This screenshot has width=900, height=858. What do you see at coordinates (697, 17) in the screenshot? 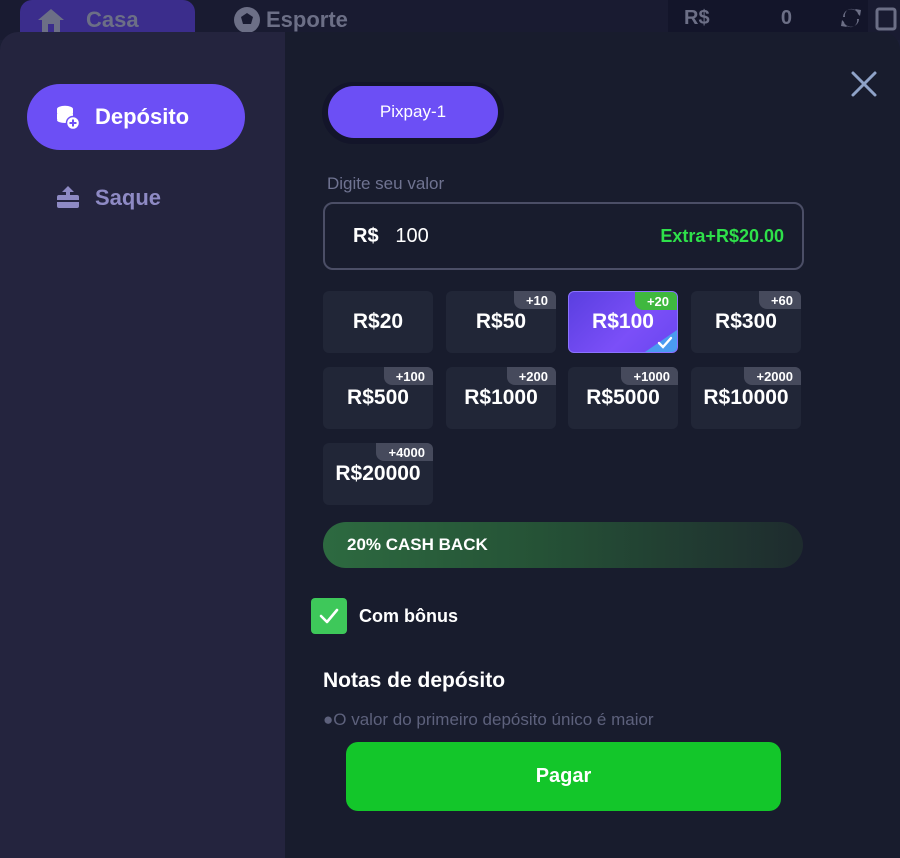
I see `balance-currency: R$` at bounding box center [697, 17].